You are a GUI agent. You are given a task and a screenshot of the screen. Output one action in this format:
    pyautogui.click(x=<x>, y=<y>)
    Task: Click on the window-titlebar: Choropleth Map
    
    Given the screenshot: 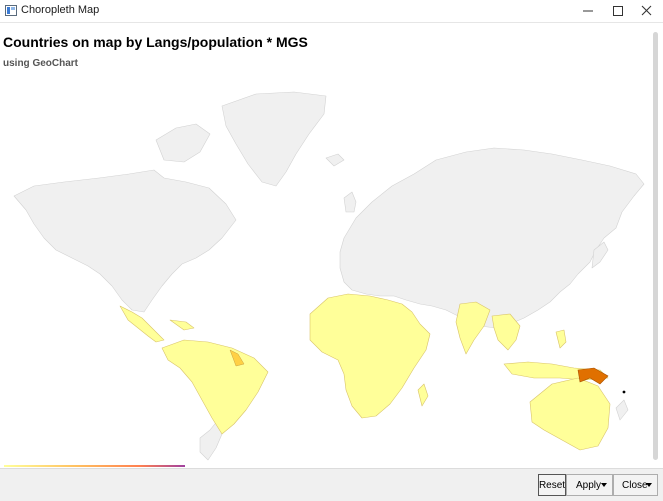 What is the action you would take?
    pyautogui.click(x=331, y=11)
    